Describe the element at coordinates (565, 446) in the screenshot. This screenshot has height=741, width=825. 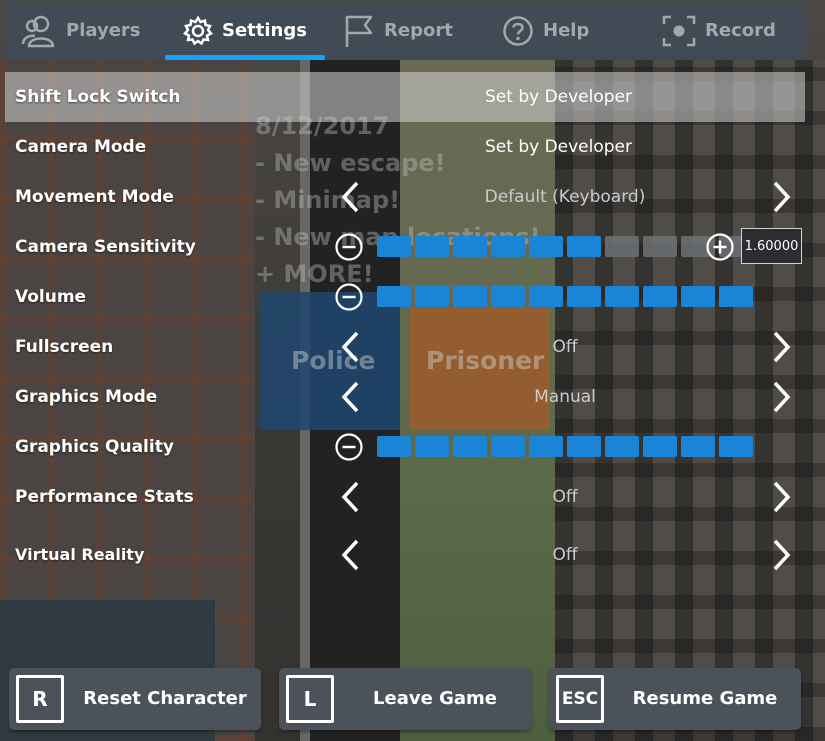
I see `graphics-quality-slider` at that location.